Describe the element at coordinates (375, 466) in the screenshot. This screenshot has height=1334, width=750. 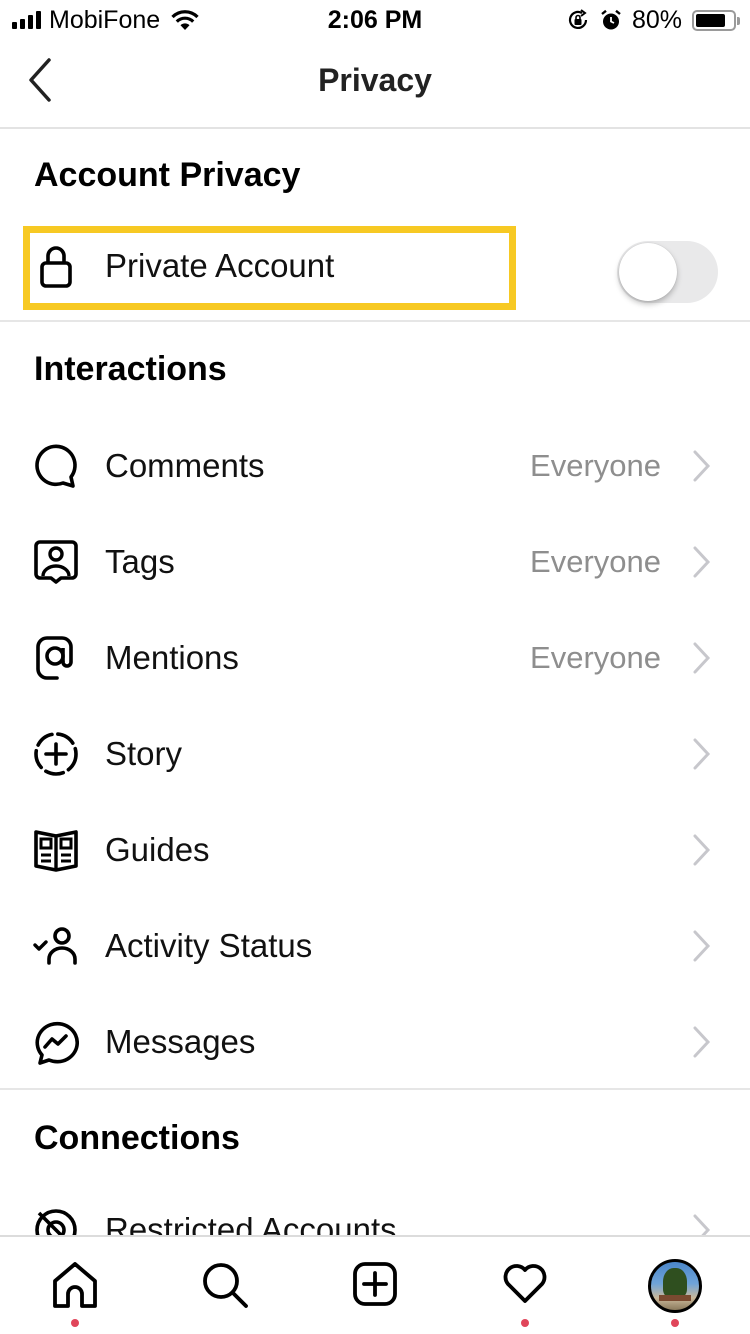
I see `row-comments: Comments Everyone` at that location.